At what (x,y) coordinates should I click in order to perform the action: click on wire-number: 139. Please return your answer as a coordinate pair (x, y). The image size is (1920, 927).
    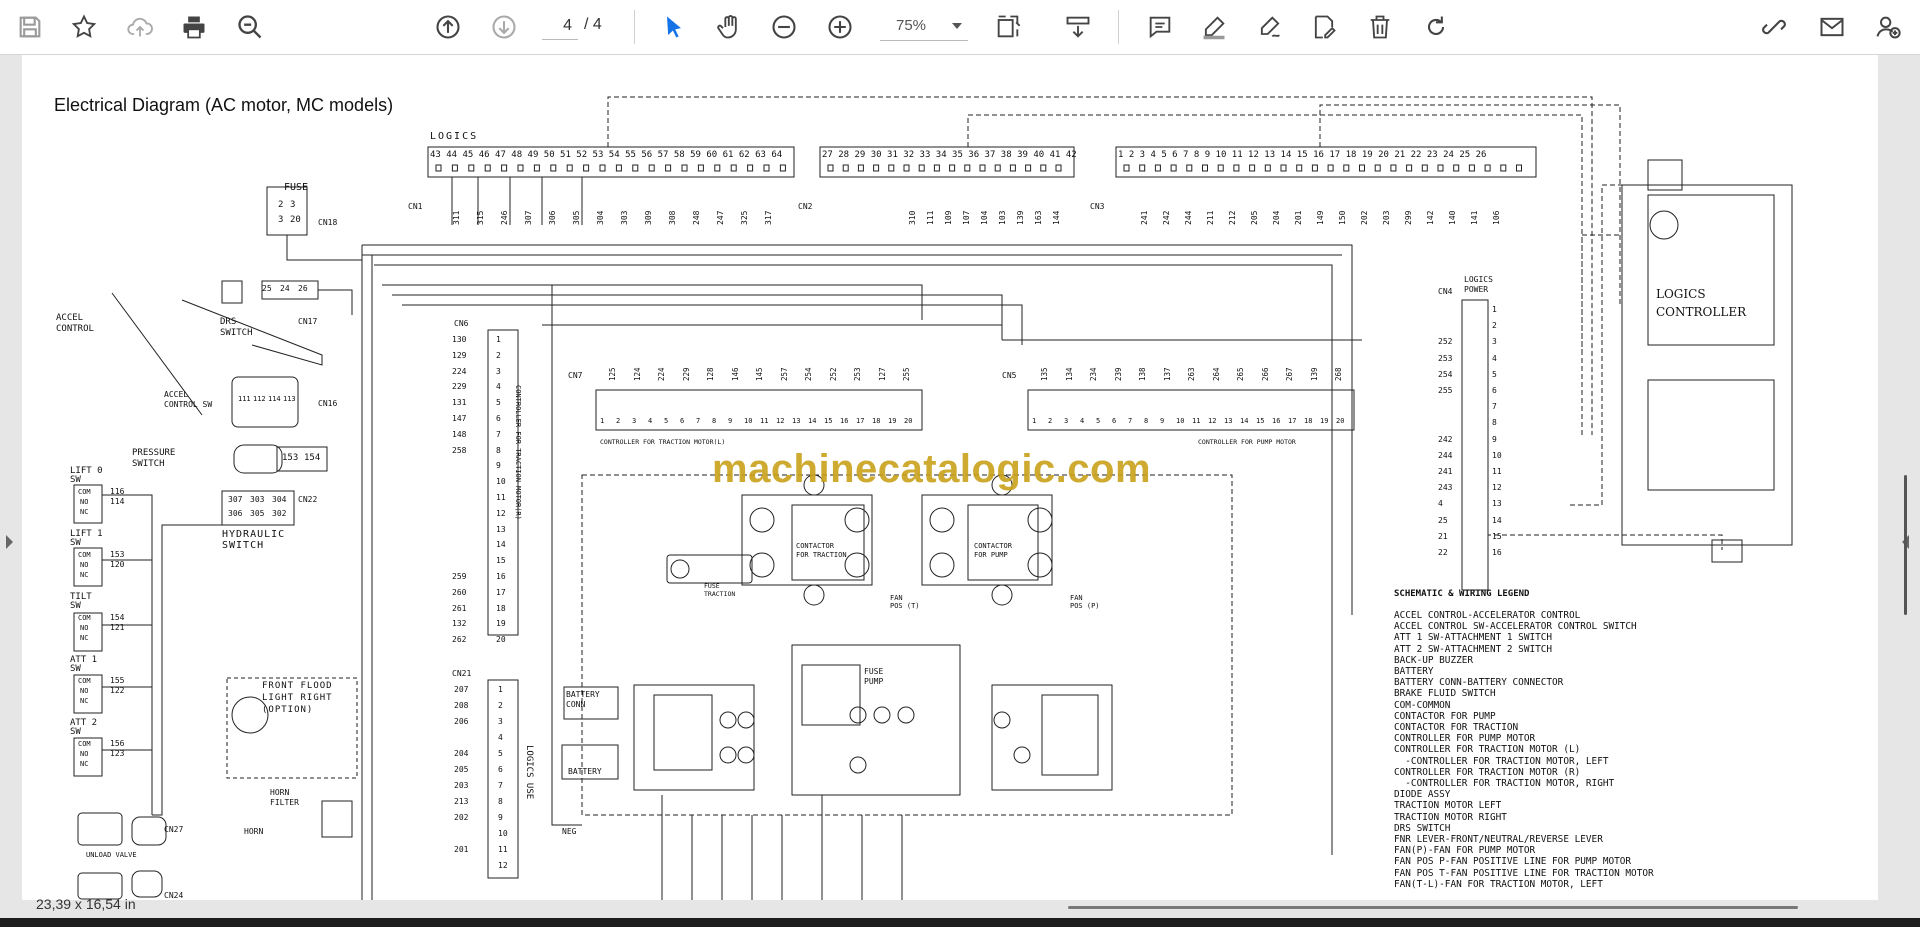
    Looking at the image, I should click on (1020, 217).